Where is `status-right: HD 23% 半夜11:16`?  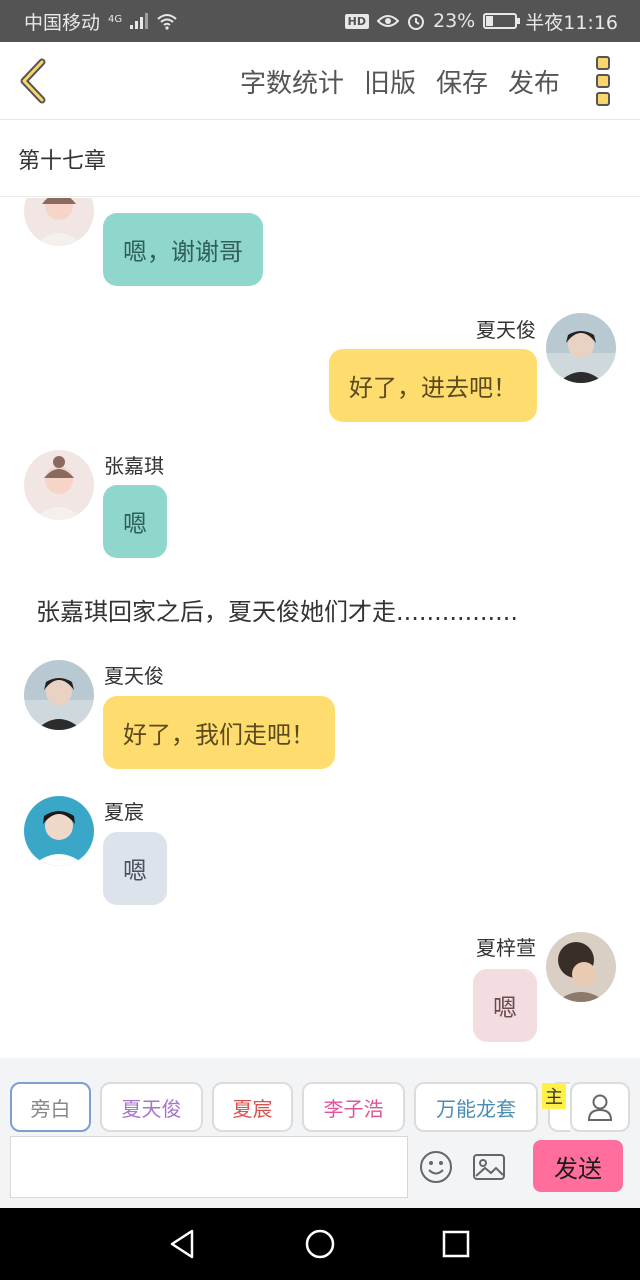 status-right: HD 23% 半夜11:16 is located at coordinates (481, 21).